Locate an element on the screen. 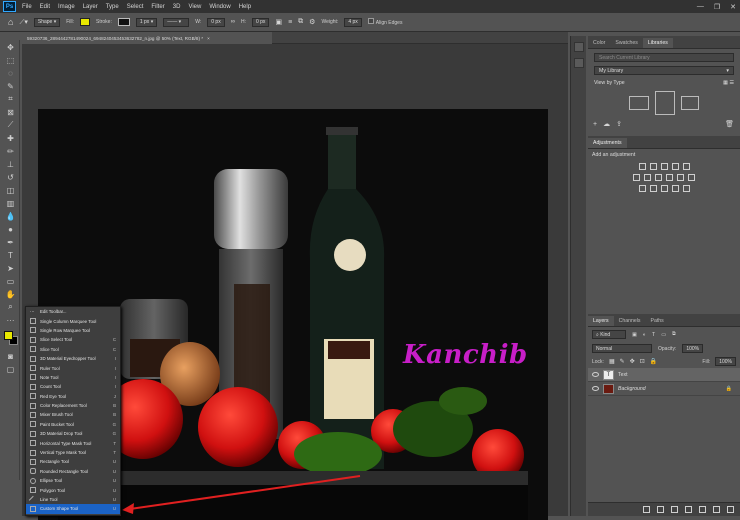 Image resolution: width=740 pixels, height=520 pixels. lock-artboard-icon: ⊡ is located at coordinates (642, 361).